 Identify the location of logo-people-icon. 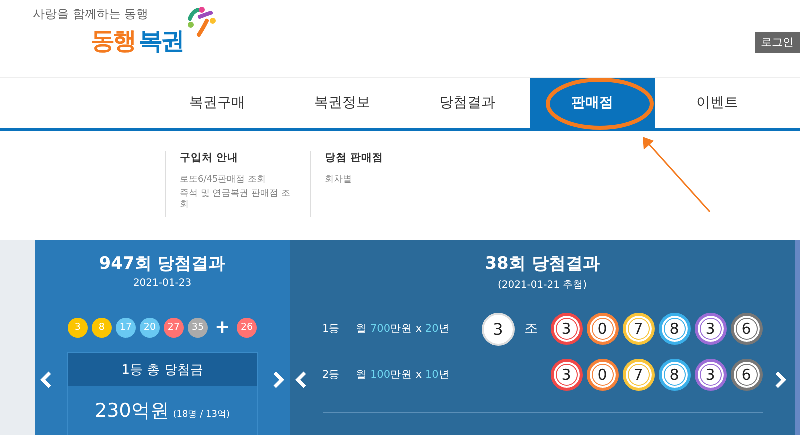
(202, 23).